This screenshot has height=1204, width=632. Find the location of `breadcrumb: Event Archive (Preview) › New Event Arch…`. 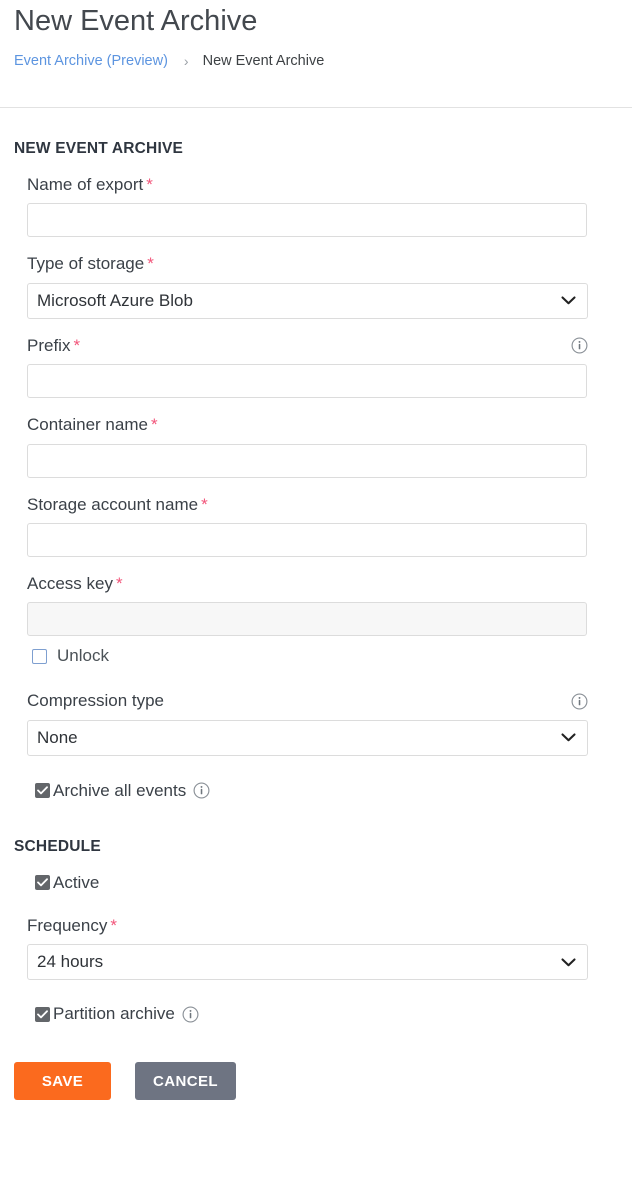

breadcrumb: Event Archive (Preview) › New Event Arch… is located at coordinates (323, 61).